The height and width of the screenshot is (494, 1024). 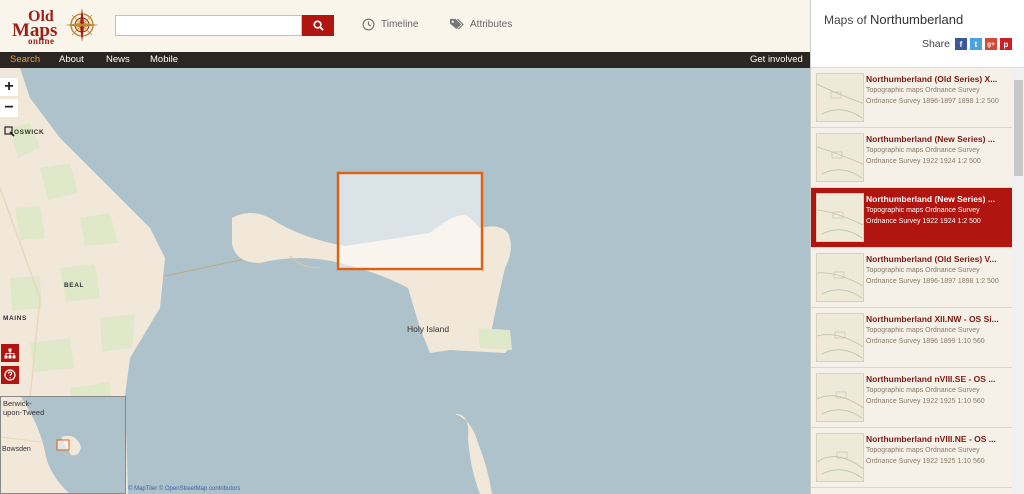 What do you see at coordinates (9, 131) in the screenshot?
I see `zoom-box-icon` at bounding box center [9, 131].